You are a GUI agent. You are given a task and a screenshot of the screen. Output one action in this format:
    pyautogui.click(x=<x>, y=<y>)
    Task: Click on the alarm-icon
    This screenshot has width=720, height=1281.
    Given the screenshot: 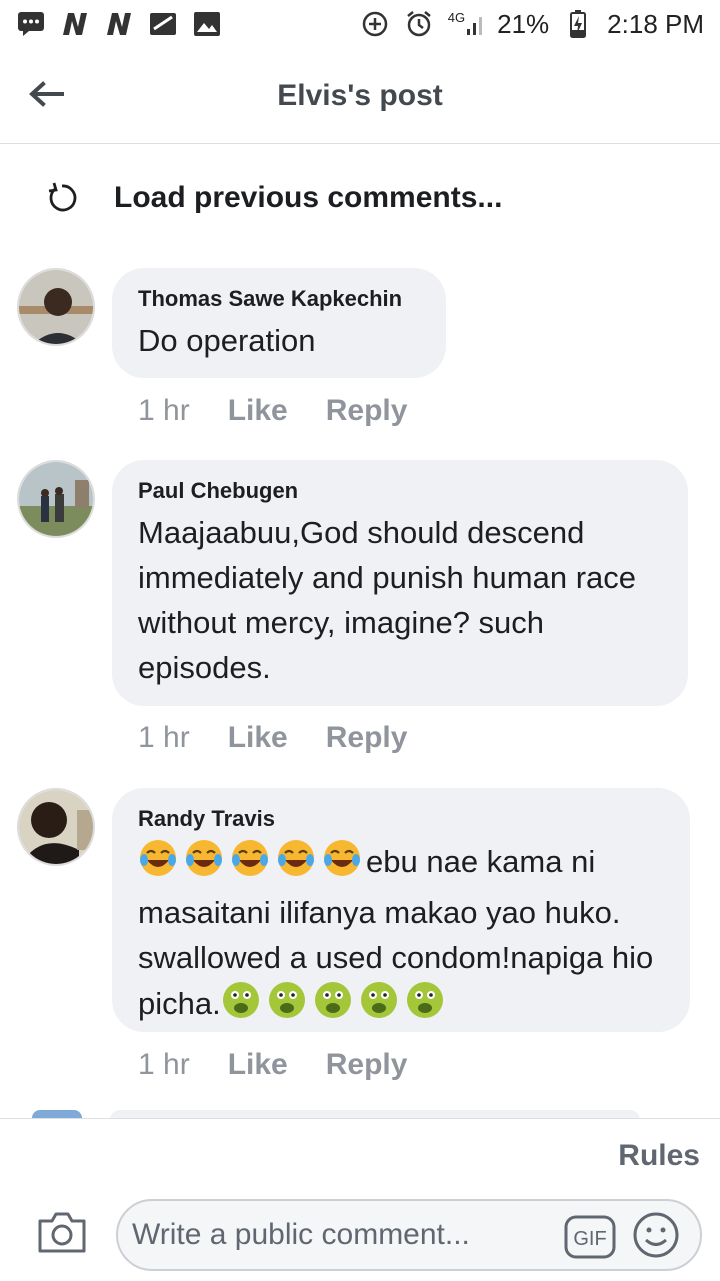 What is the action you would take?
    pyautogui.click(x=419, y=24)
    